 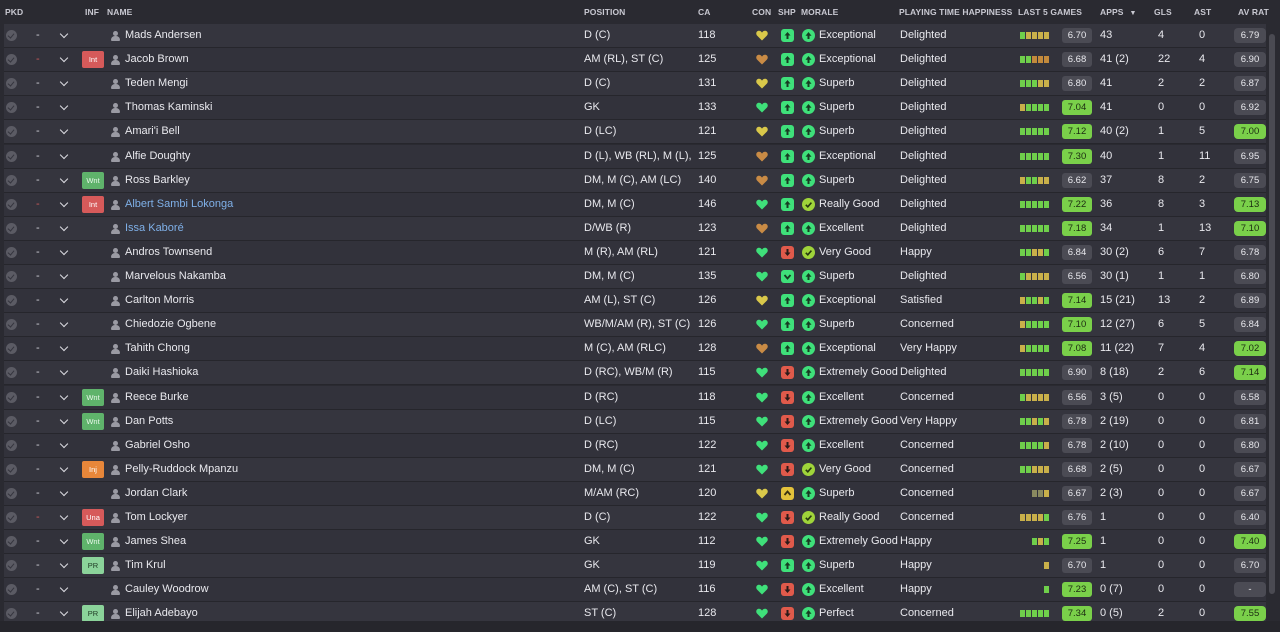 I want to click on col-morale: MORALE, so click(x=819, y=12).